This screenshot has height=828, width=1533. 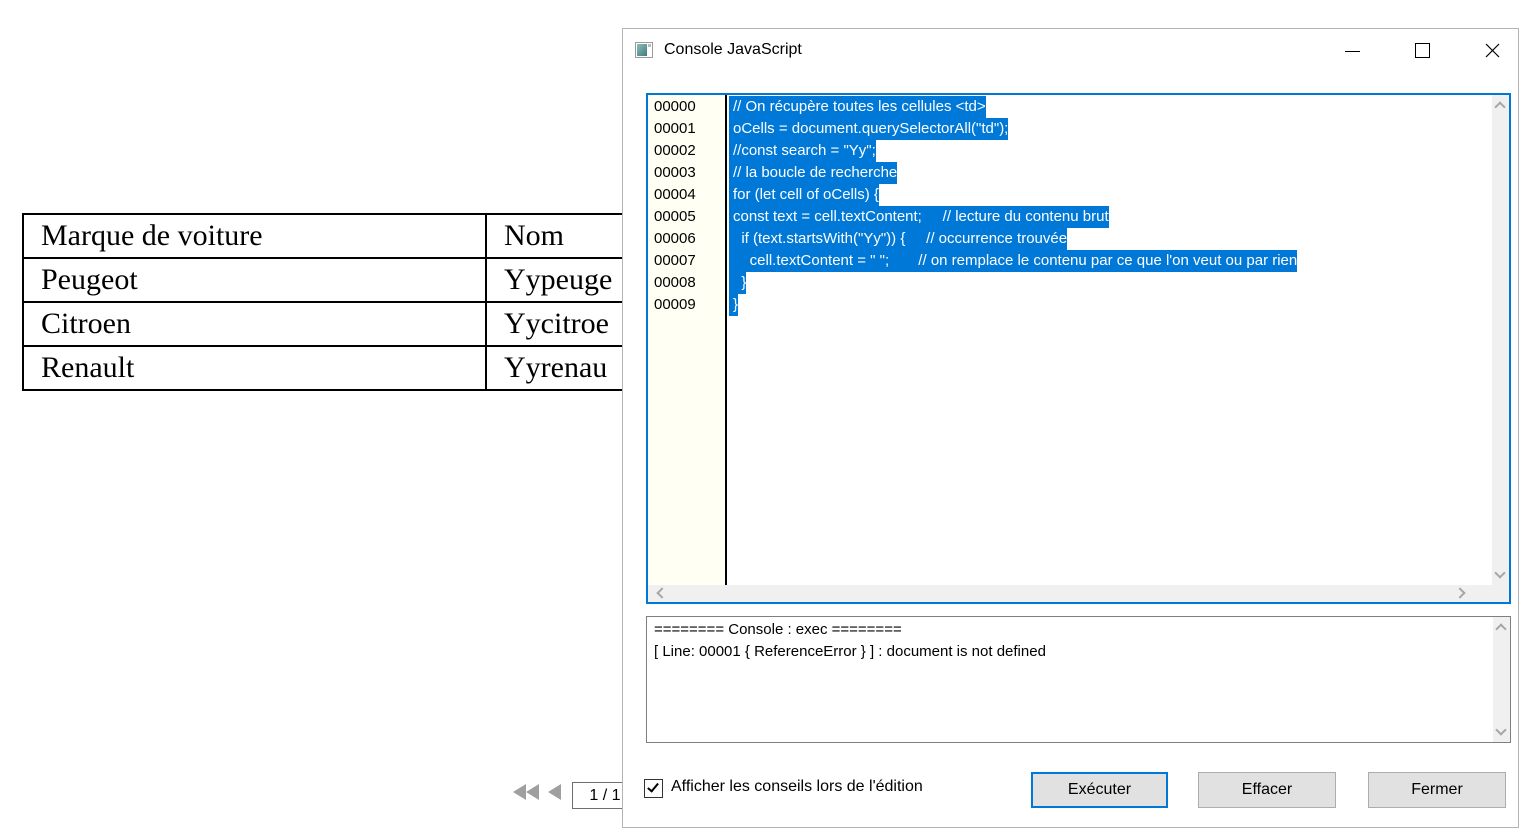 I want to click on close-button, so click(x=1492, y=51).